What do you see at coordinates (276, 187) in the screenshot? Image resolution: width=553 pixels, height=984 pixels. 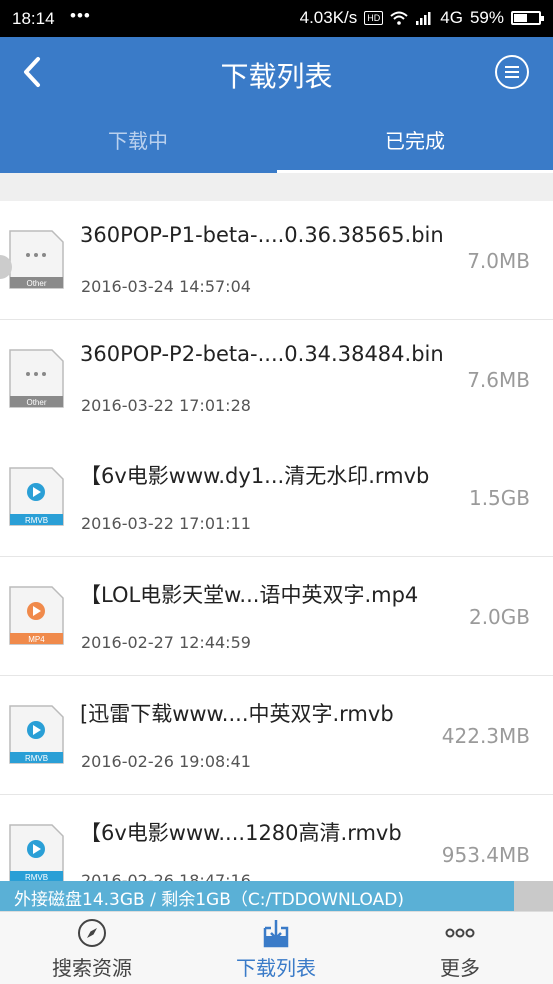 I see `list-spacer` at bounding box center [276, 187].